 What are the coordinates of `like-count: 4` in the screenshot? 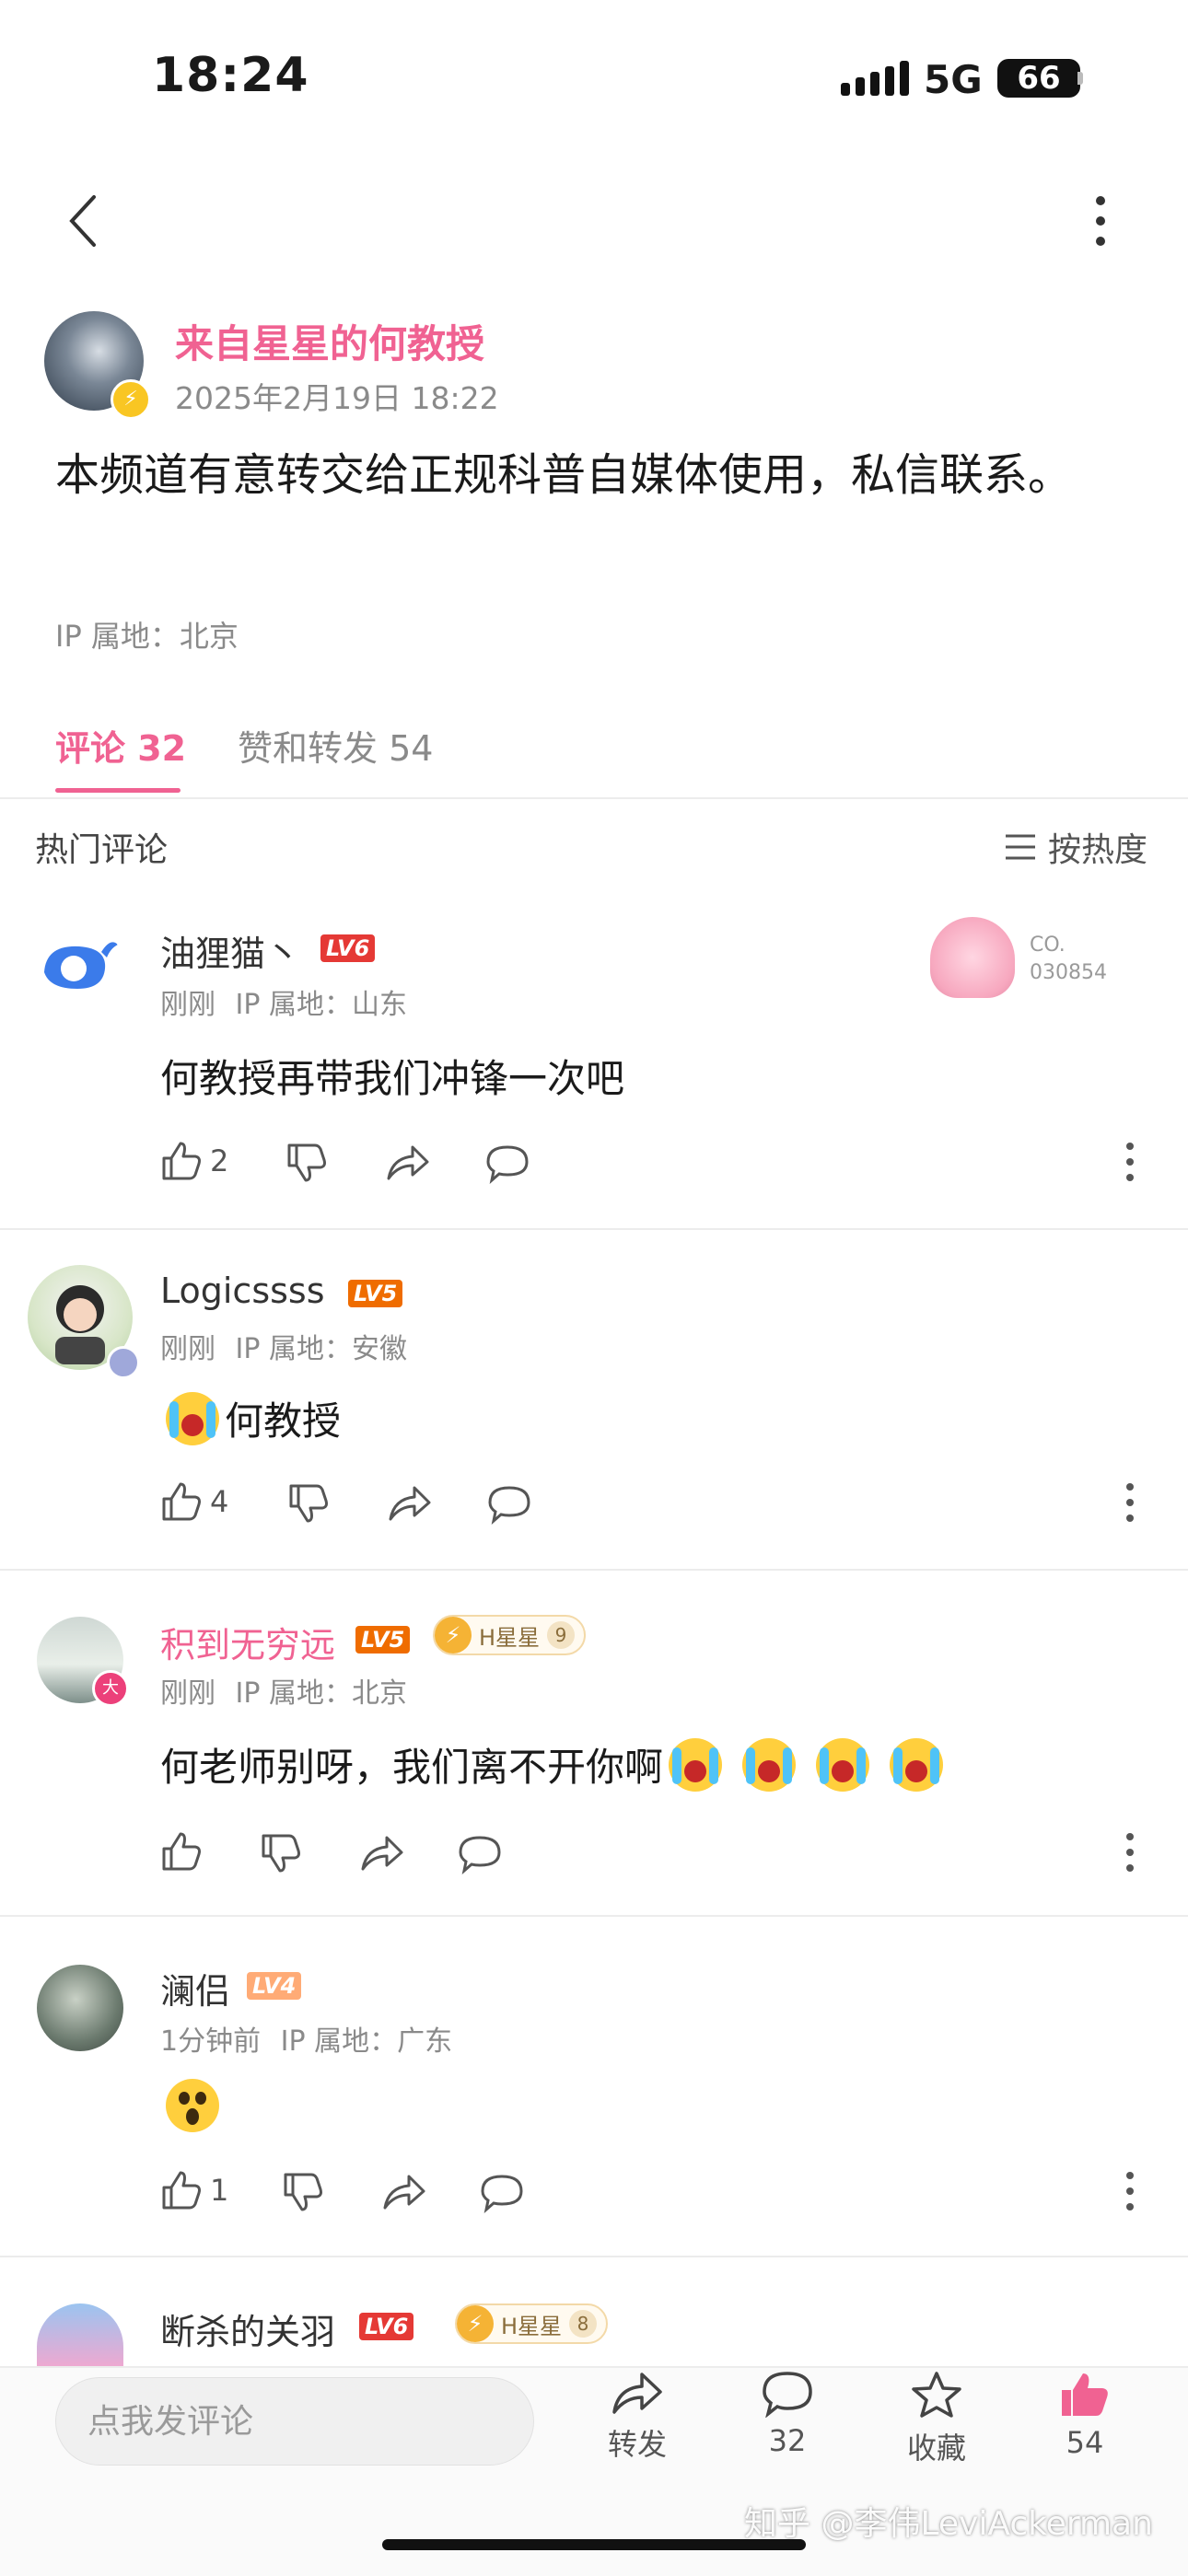 It's located at (219, 1501).